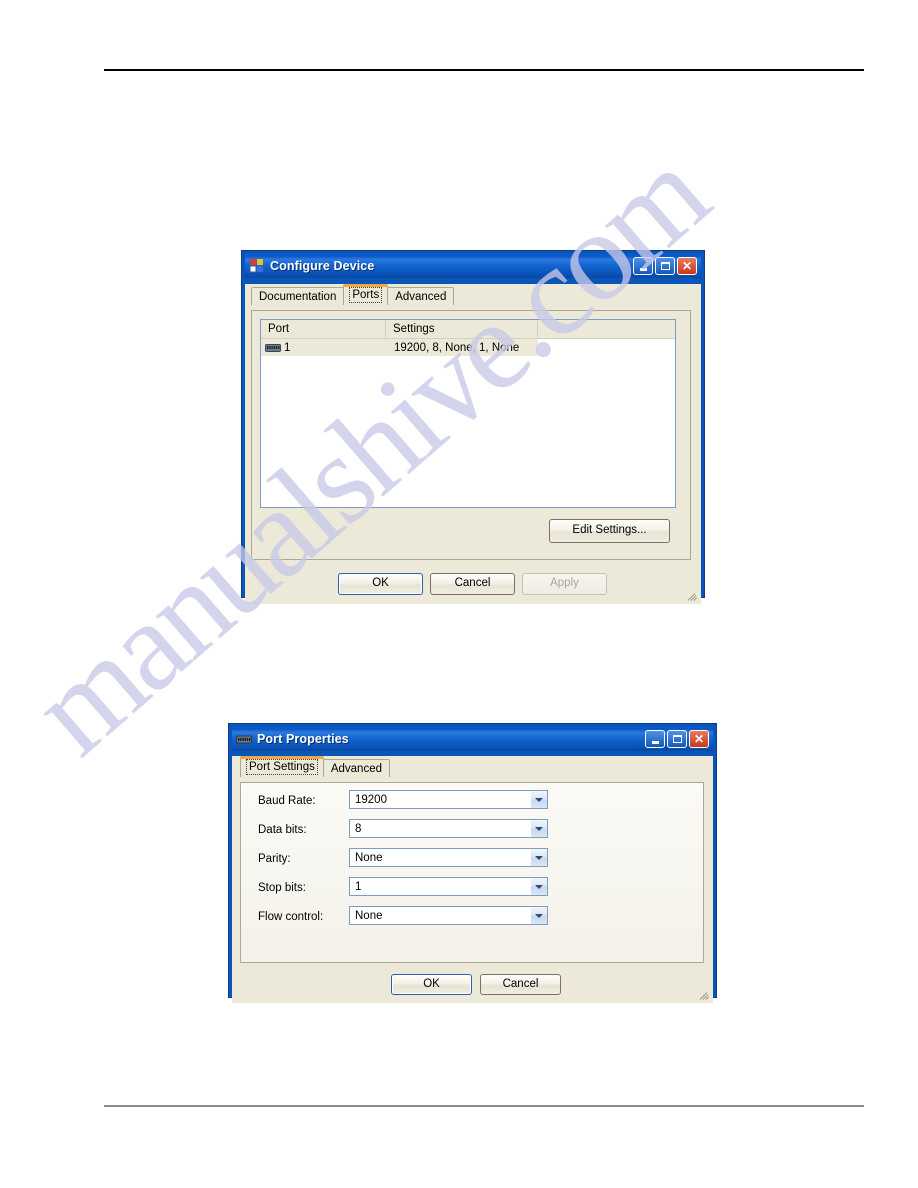  Describe the element at coordinates (448, 915) in the screenshot. I see `flow-control-select: None` at that location.